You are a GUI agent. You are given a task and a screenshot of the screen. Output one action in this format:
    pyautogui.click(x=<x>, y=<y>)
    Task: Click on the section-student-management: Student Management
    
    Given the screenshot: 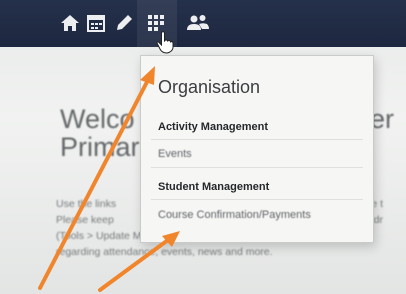 What is the action you would take?
    pyautogui.click(x=214, y=187)
    